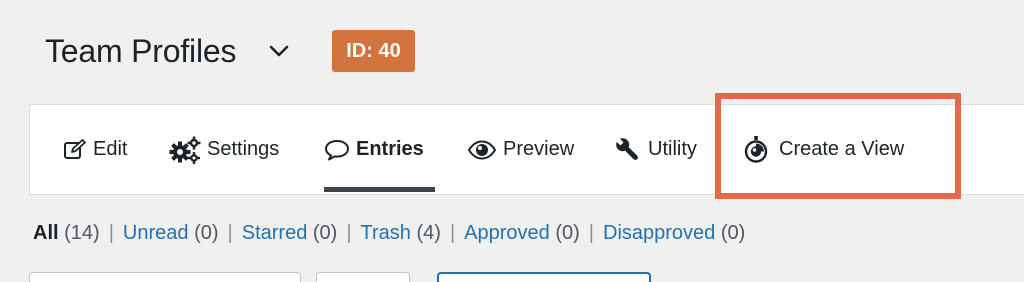  I want to click on wrench-icon, so click(628, 150).